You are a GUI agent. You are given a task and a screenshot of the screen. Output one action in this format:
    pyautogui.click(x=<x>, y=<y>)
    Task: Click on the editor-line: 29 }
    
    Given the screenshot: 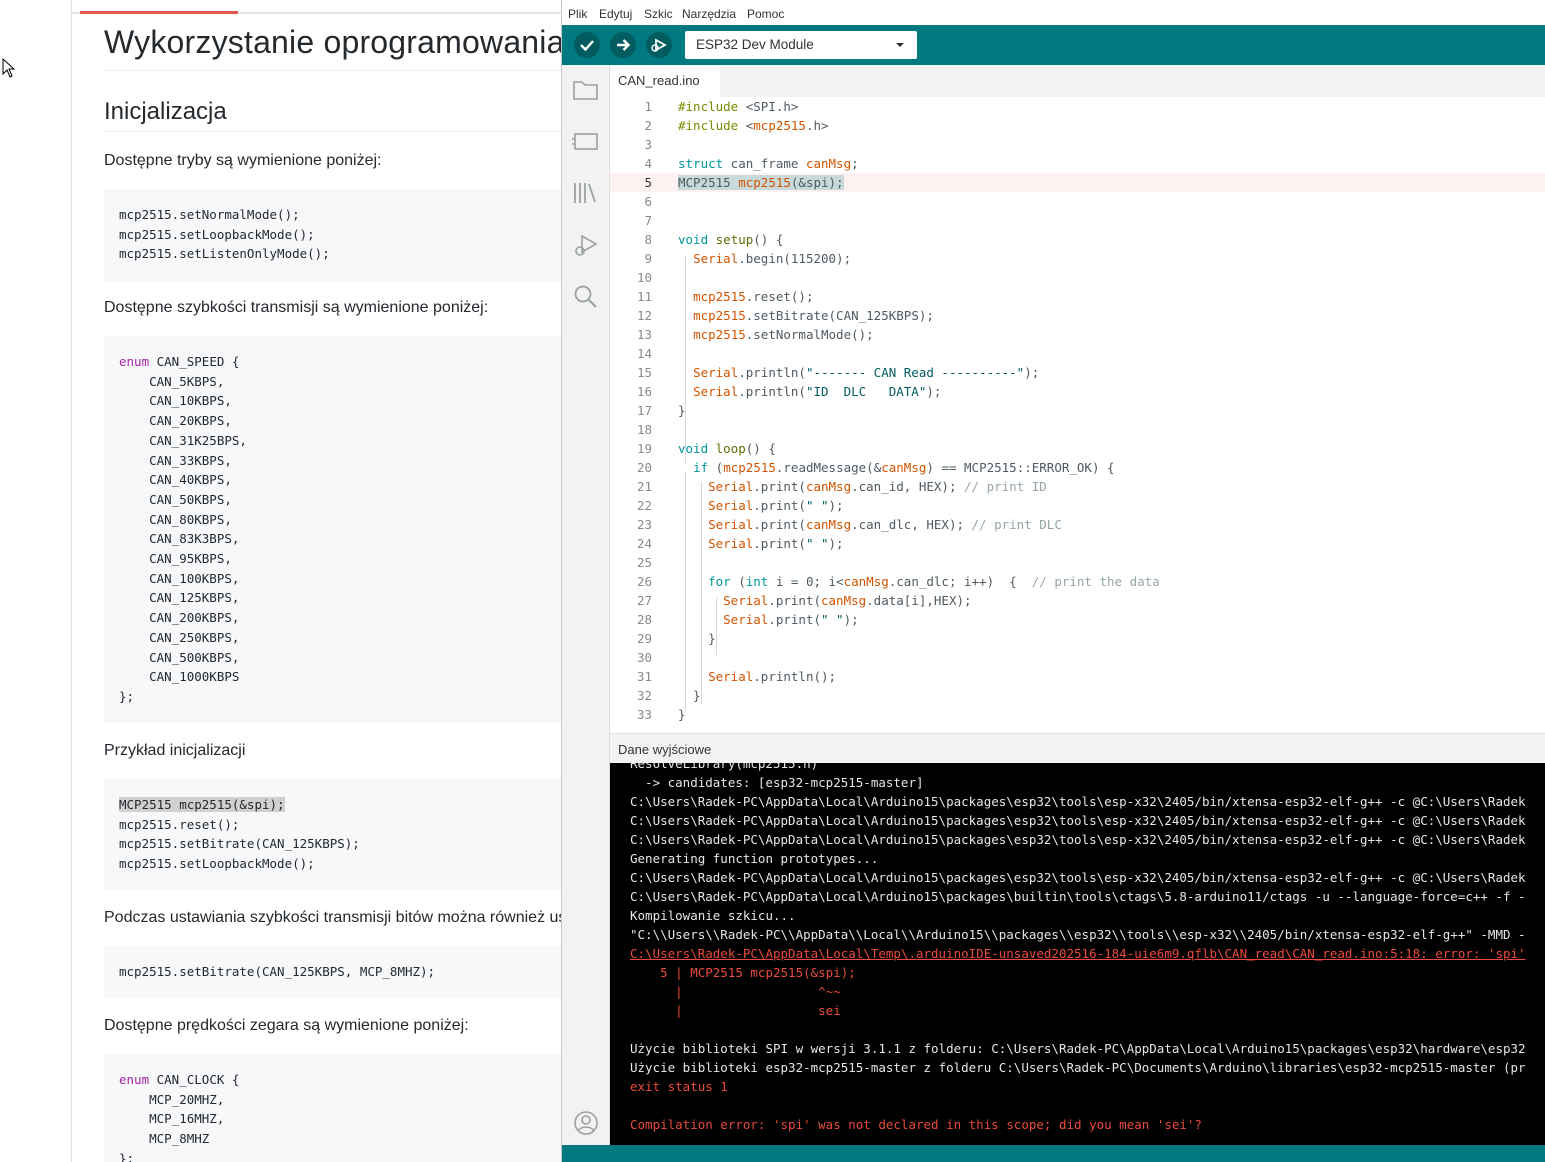 What is the action you would take?
    pyautogui.click(x=1077, y=638)
    